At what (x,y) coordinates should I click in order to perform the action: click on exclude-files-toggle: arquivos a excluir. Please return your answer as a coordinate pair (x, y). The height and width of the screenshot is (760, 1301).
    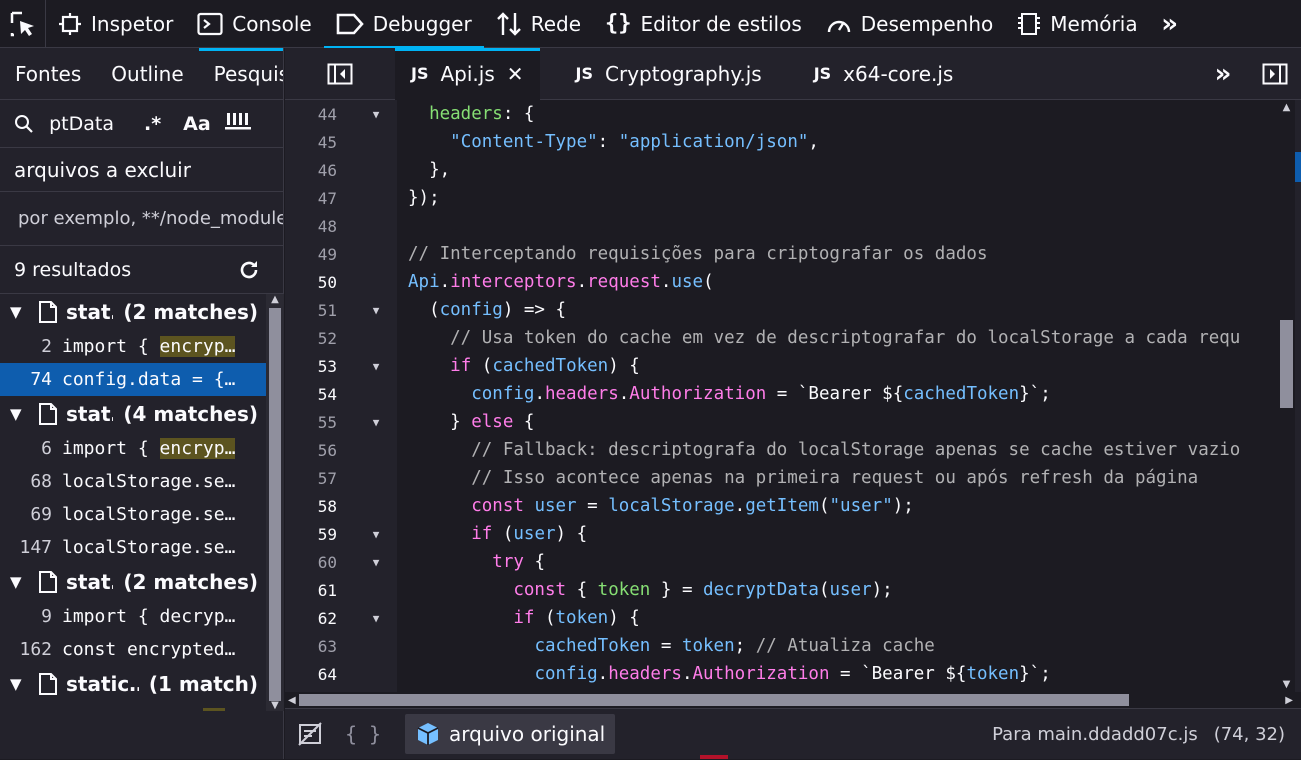
    Looking at the image, I should click on (141, 170).